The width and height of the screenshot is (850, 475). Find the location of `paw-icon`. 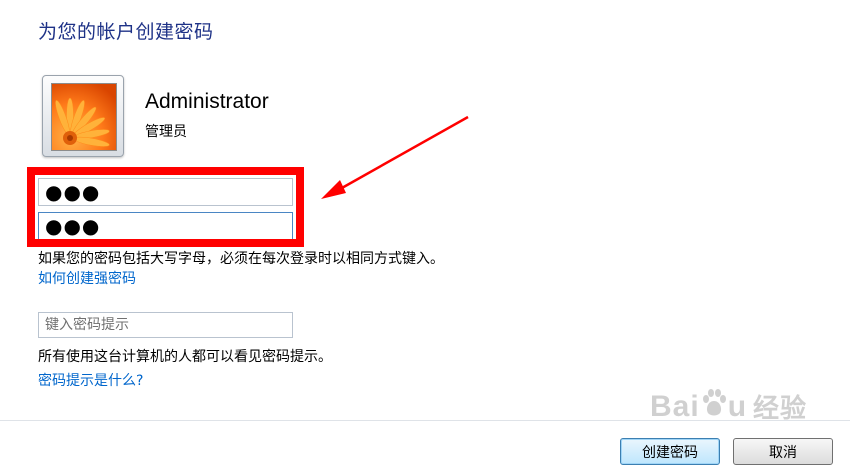

paw-icon is located at coordinates (714, 406).